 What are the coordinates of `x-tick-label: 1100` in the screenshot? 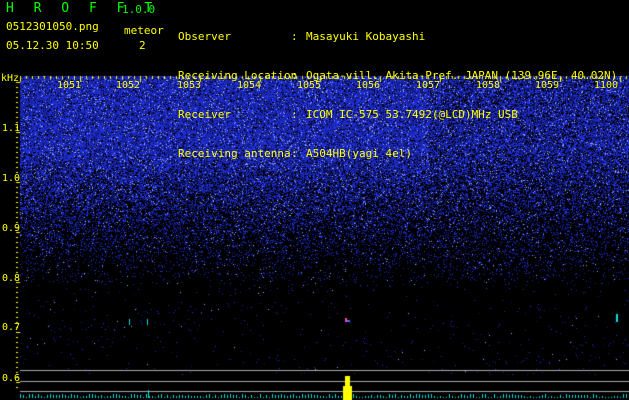 It's located at (606, 85).